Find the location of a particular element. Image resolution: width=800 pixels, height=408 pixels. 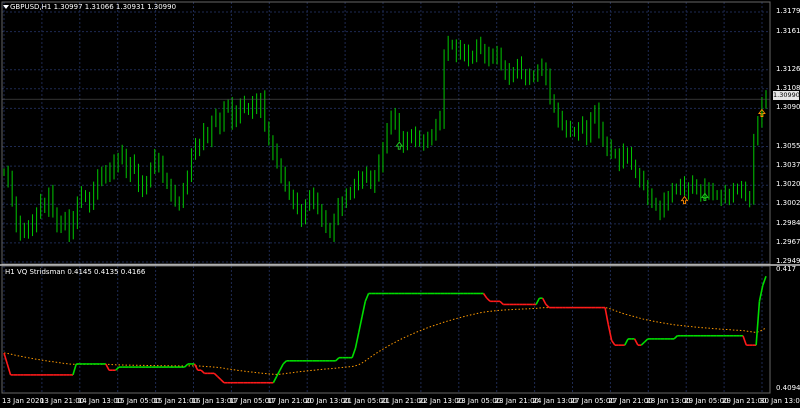

time-label: 13 Jan 2020 is located at coordinates (23, 401).